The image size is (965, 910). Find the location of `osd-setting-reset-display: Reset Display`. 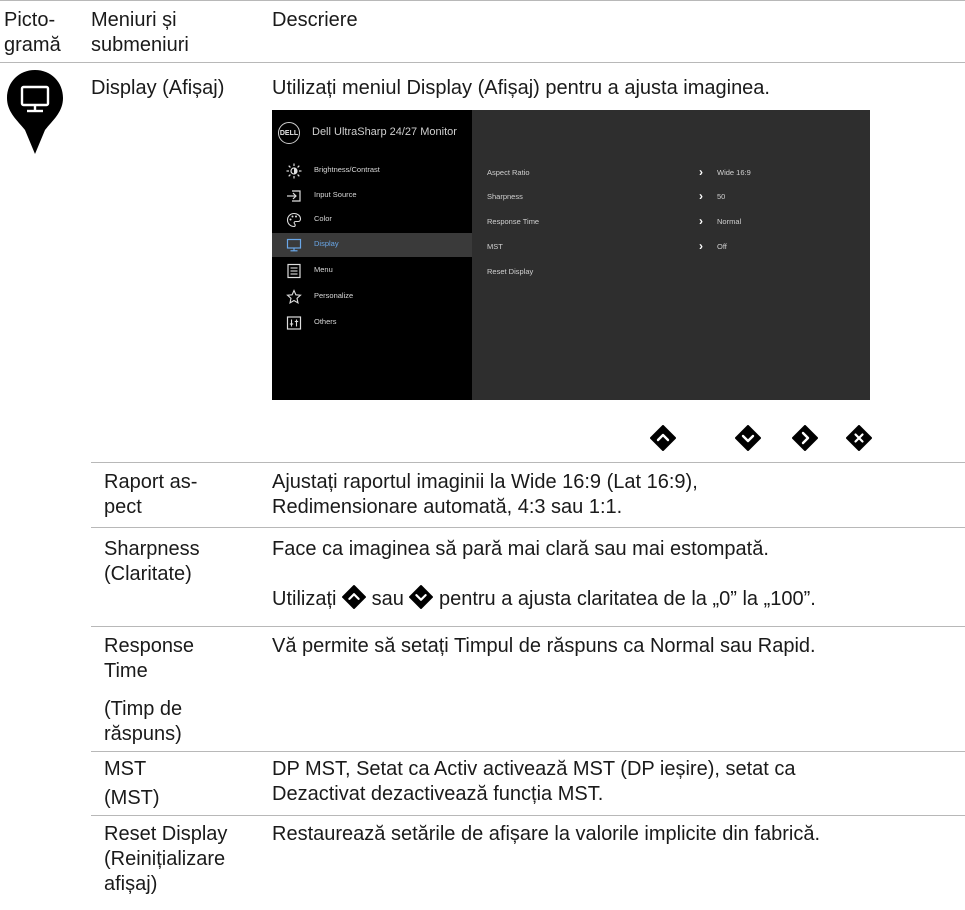

osd-setting-reset-display: Reset Display is located at coordinates (677, 274).